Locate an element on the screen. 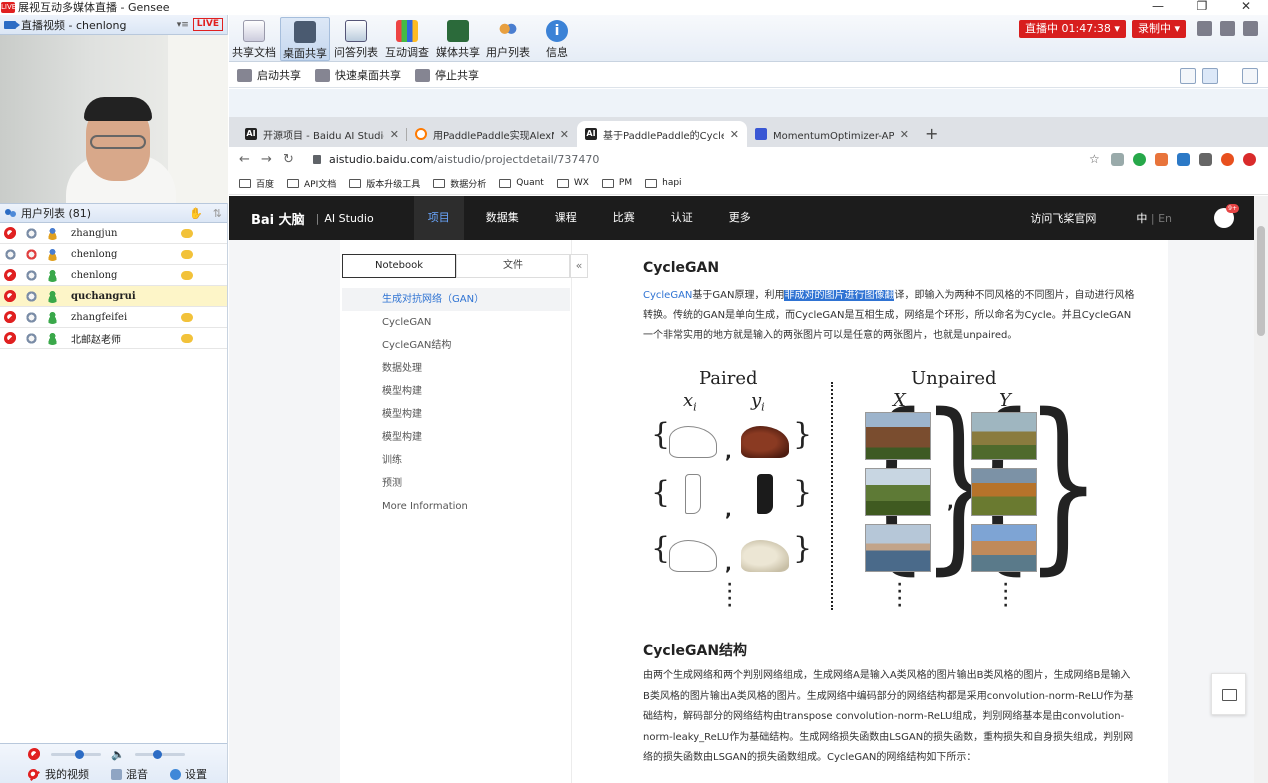 The width and height of the screenshot is (1268, 783). paddle-official-link: 访问飞桨官网 is located at coordinates (1063, 218).